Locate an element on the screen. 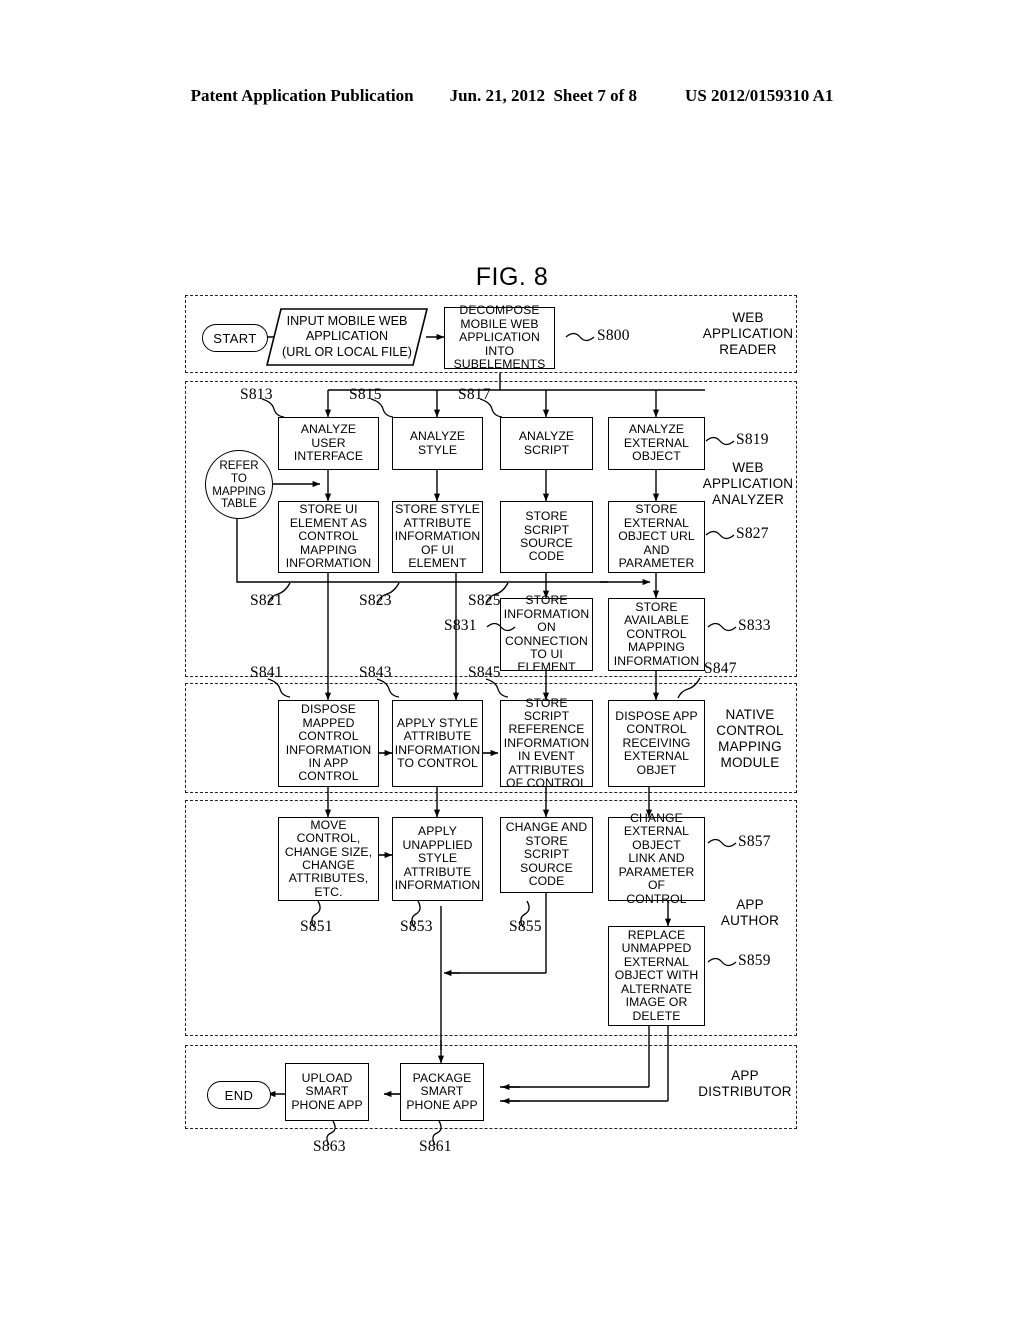  ref-s833: S833 is located at coordinates (754, 625).